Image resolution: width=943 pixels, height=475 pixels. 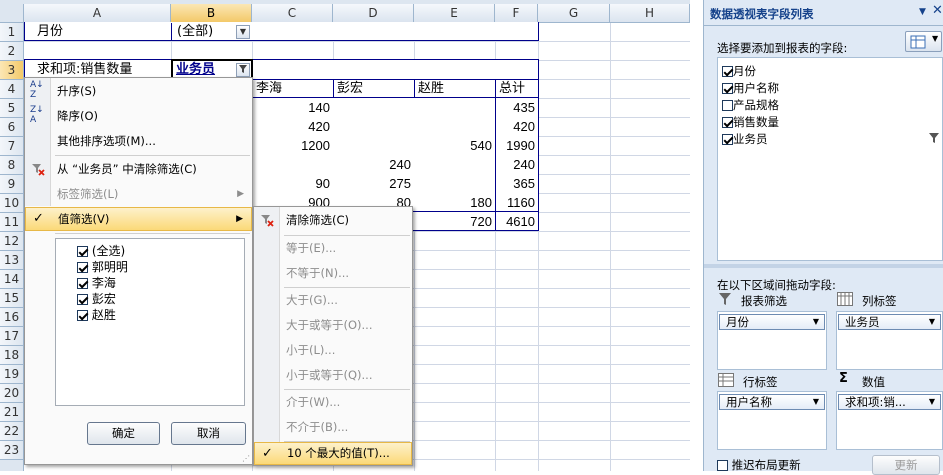 What do you see at coordinates (922, 12) in the screenshot?
I see `panel-options-chevron-icon: ▼` at bounding box center [922, 12].